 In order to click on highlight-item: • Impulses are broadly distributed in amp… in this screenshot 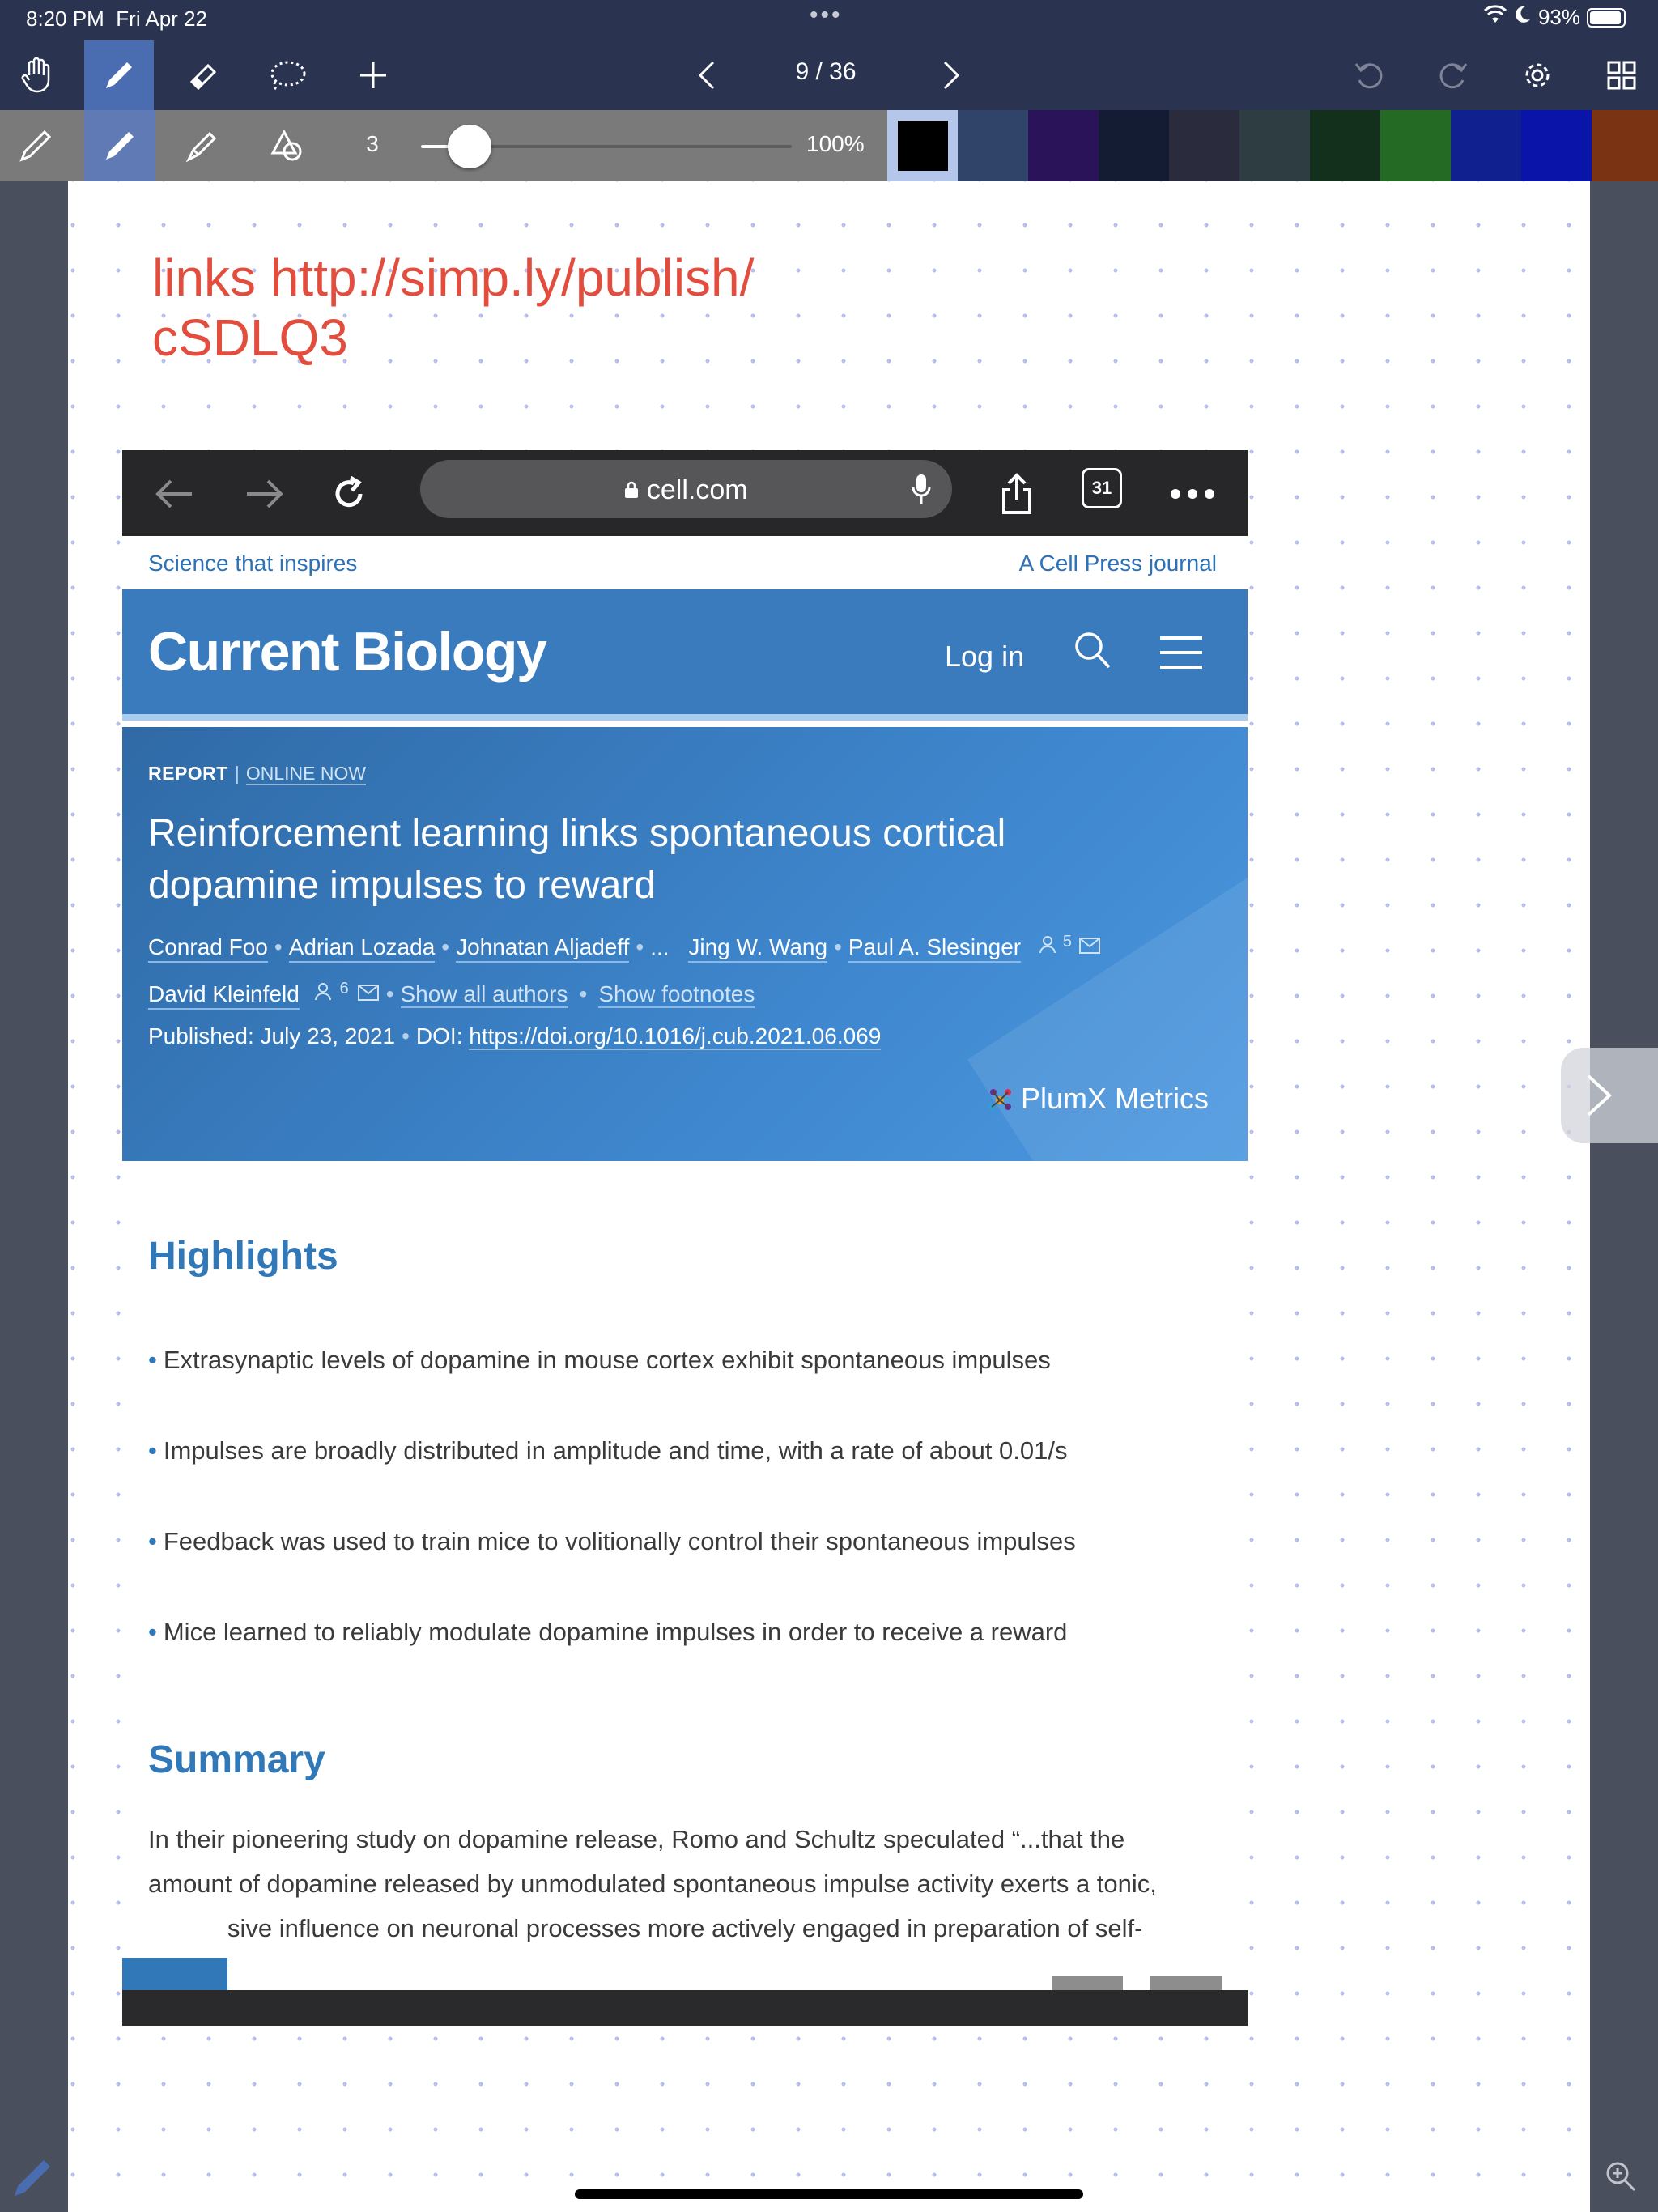, I will do `click(608, 1450)`.